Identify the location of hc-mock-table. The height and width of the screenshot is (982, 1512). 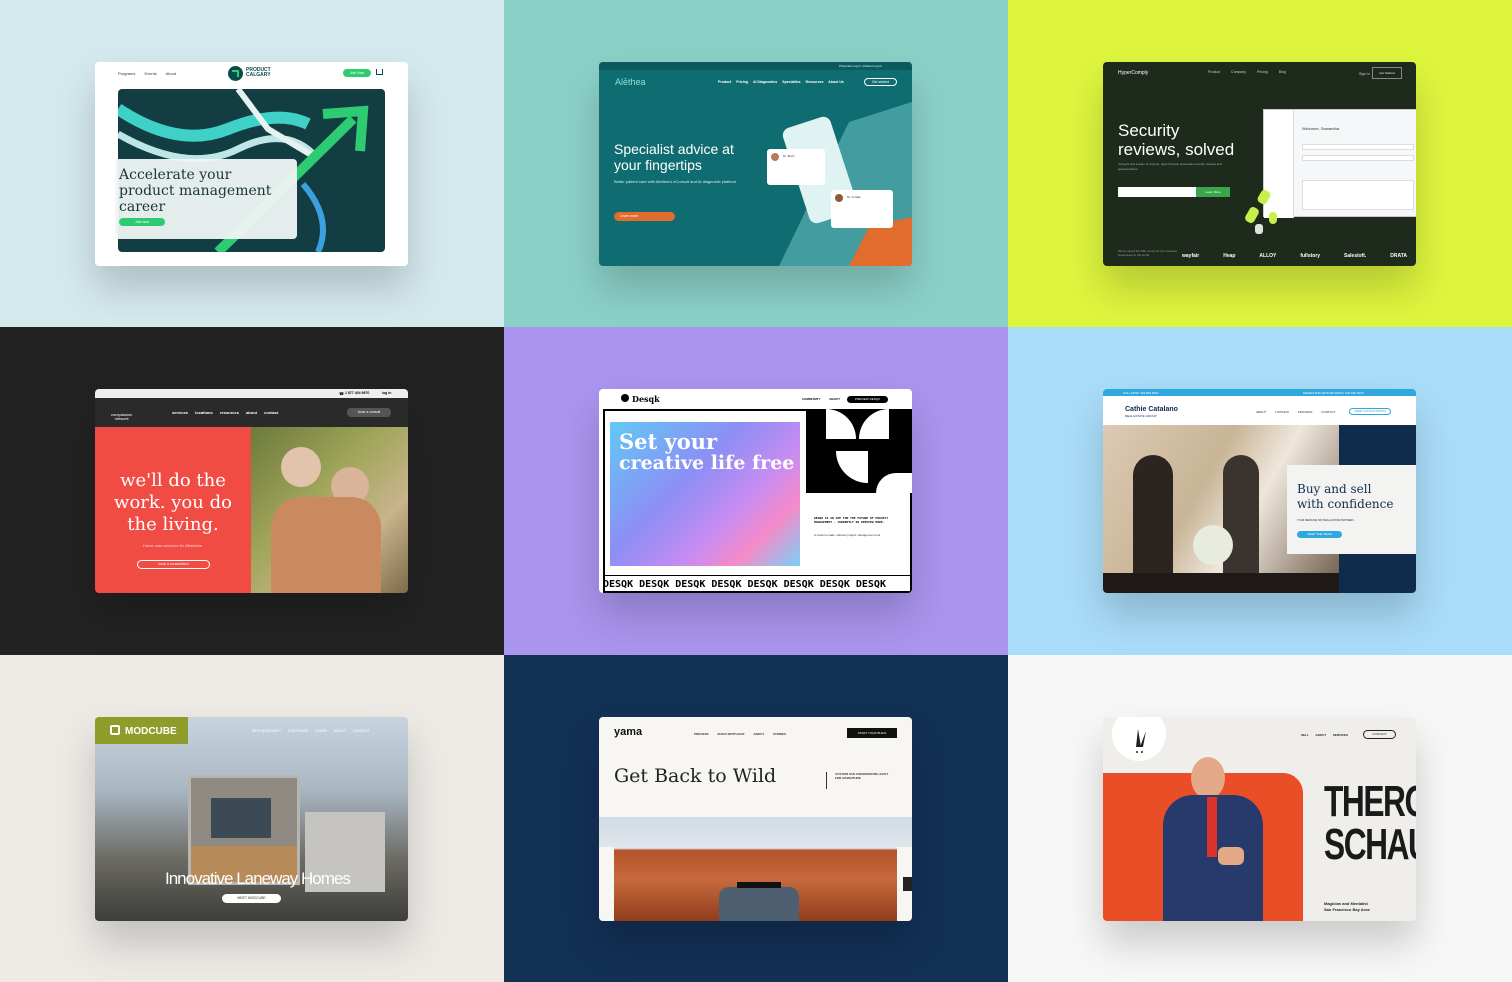
(1358, 195).